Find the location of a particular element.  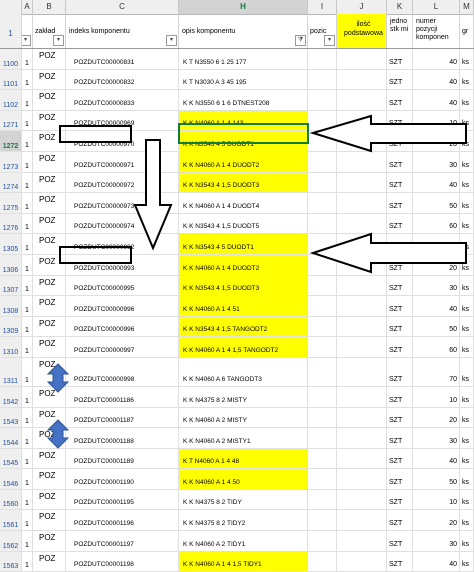

row-number: 1307 is located at coordinates (11, 285).